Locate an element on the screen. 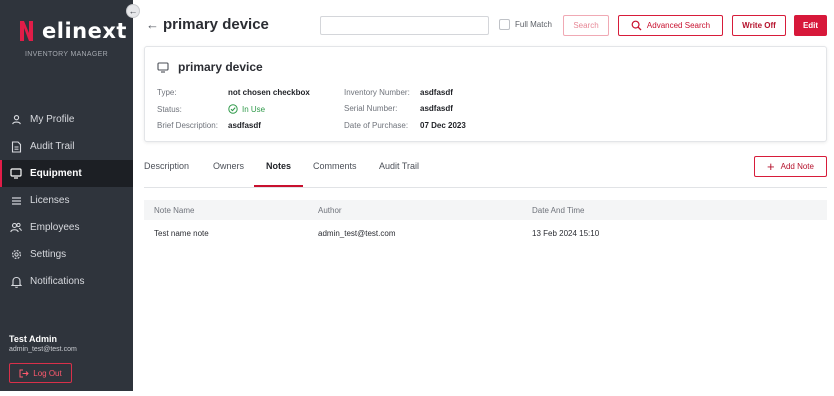 The width and height of the screenshot is (834, 396). arrow-left-icon: ← is located at coordinates (133, 11).